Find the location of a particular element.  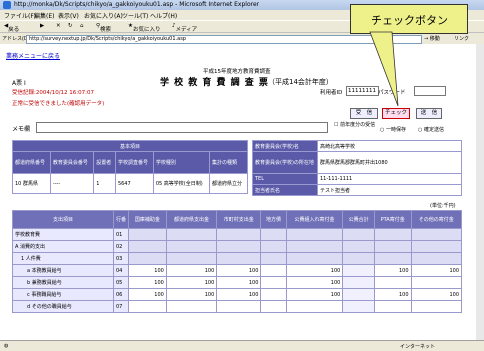

ledger-header: 行番 is located at coordinates (121, 219).